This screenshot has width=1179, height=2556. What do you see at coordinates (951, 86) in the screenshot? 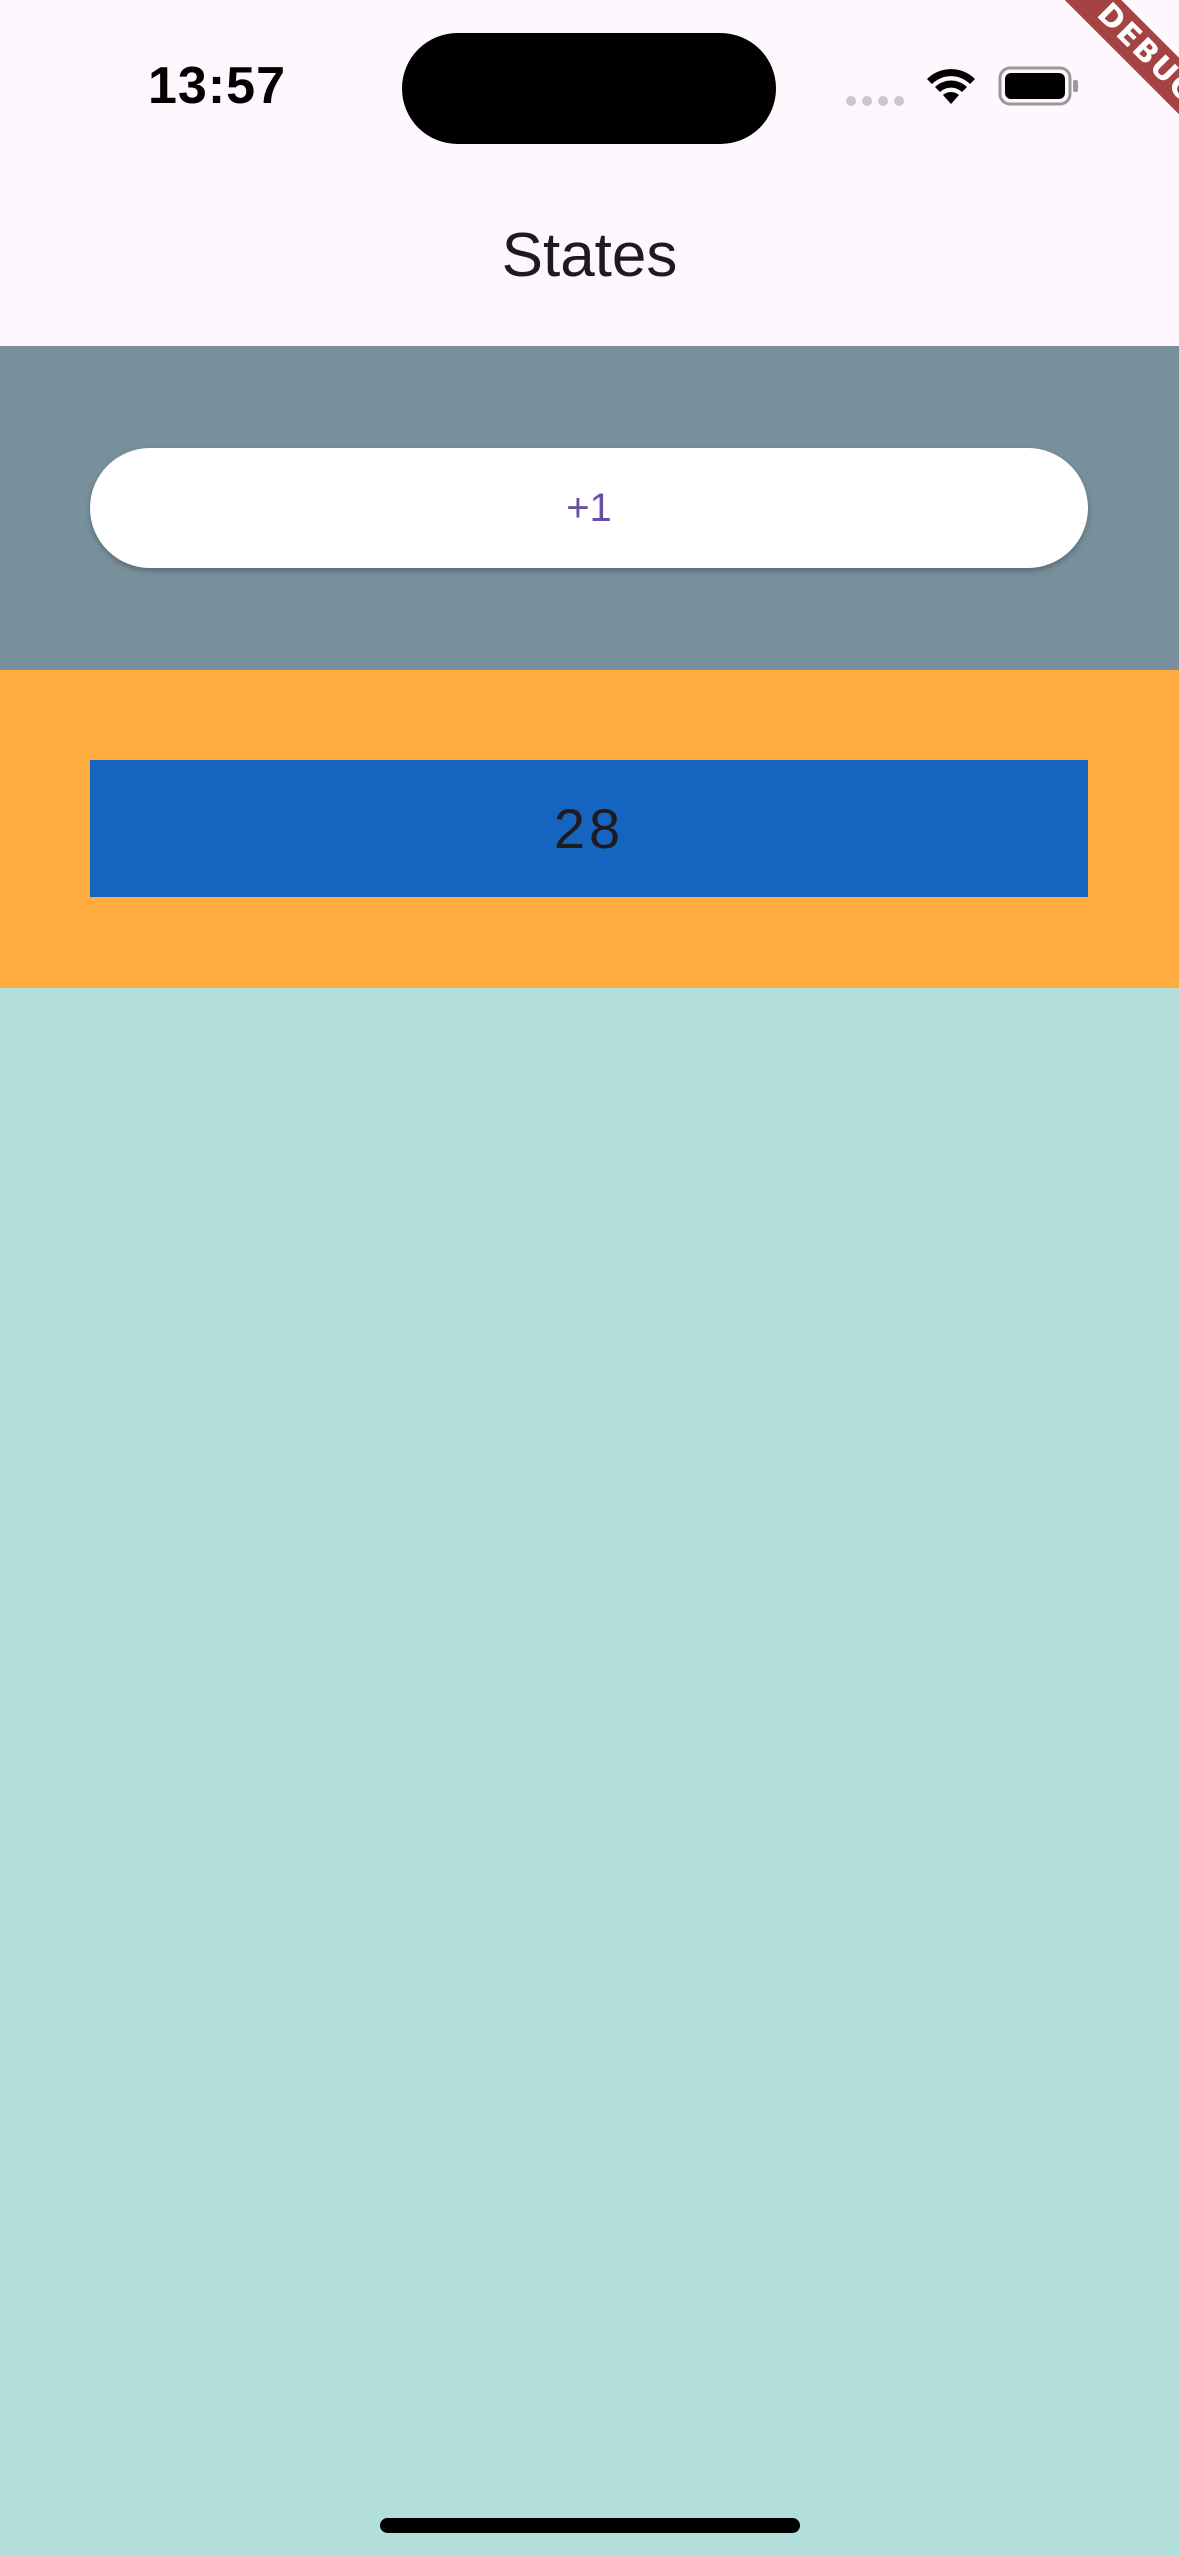
I see `wifi-icon` at bounding box center [951, 86].